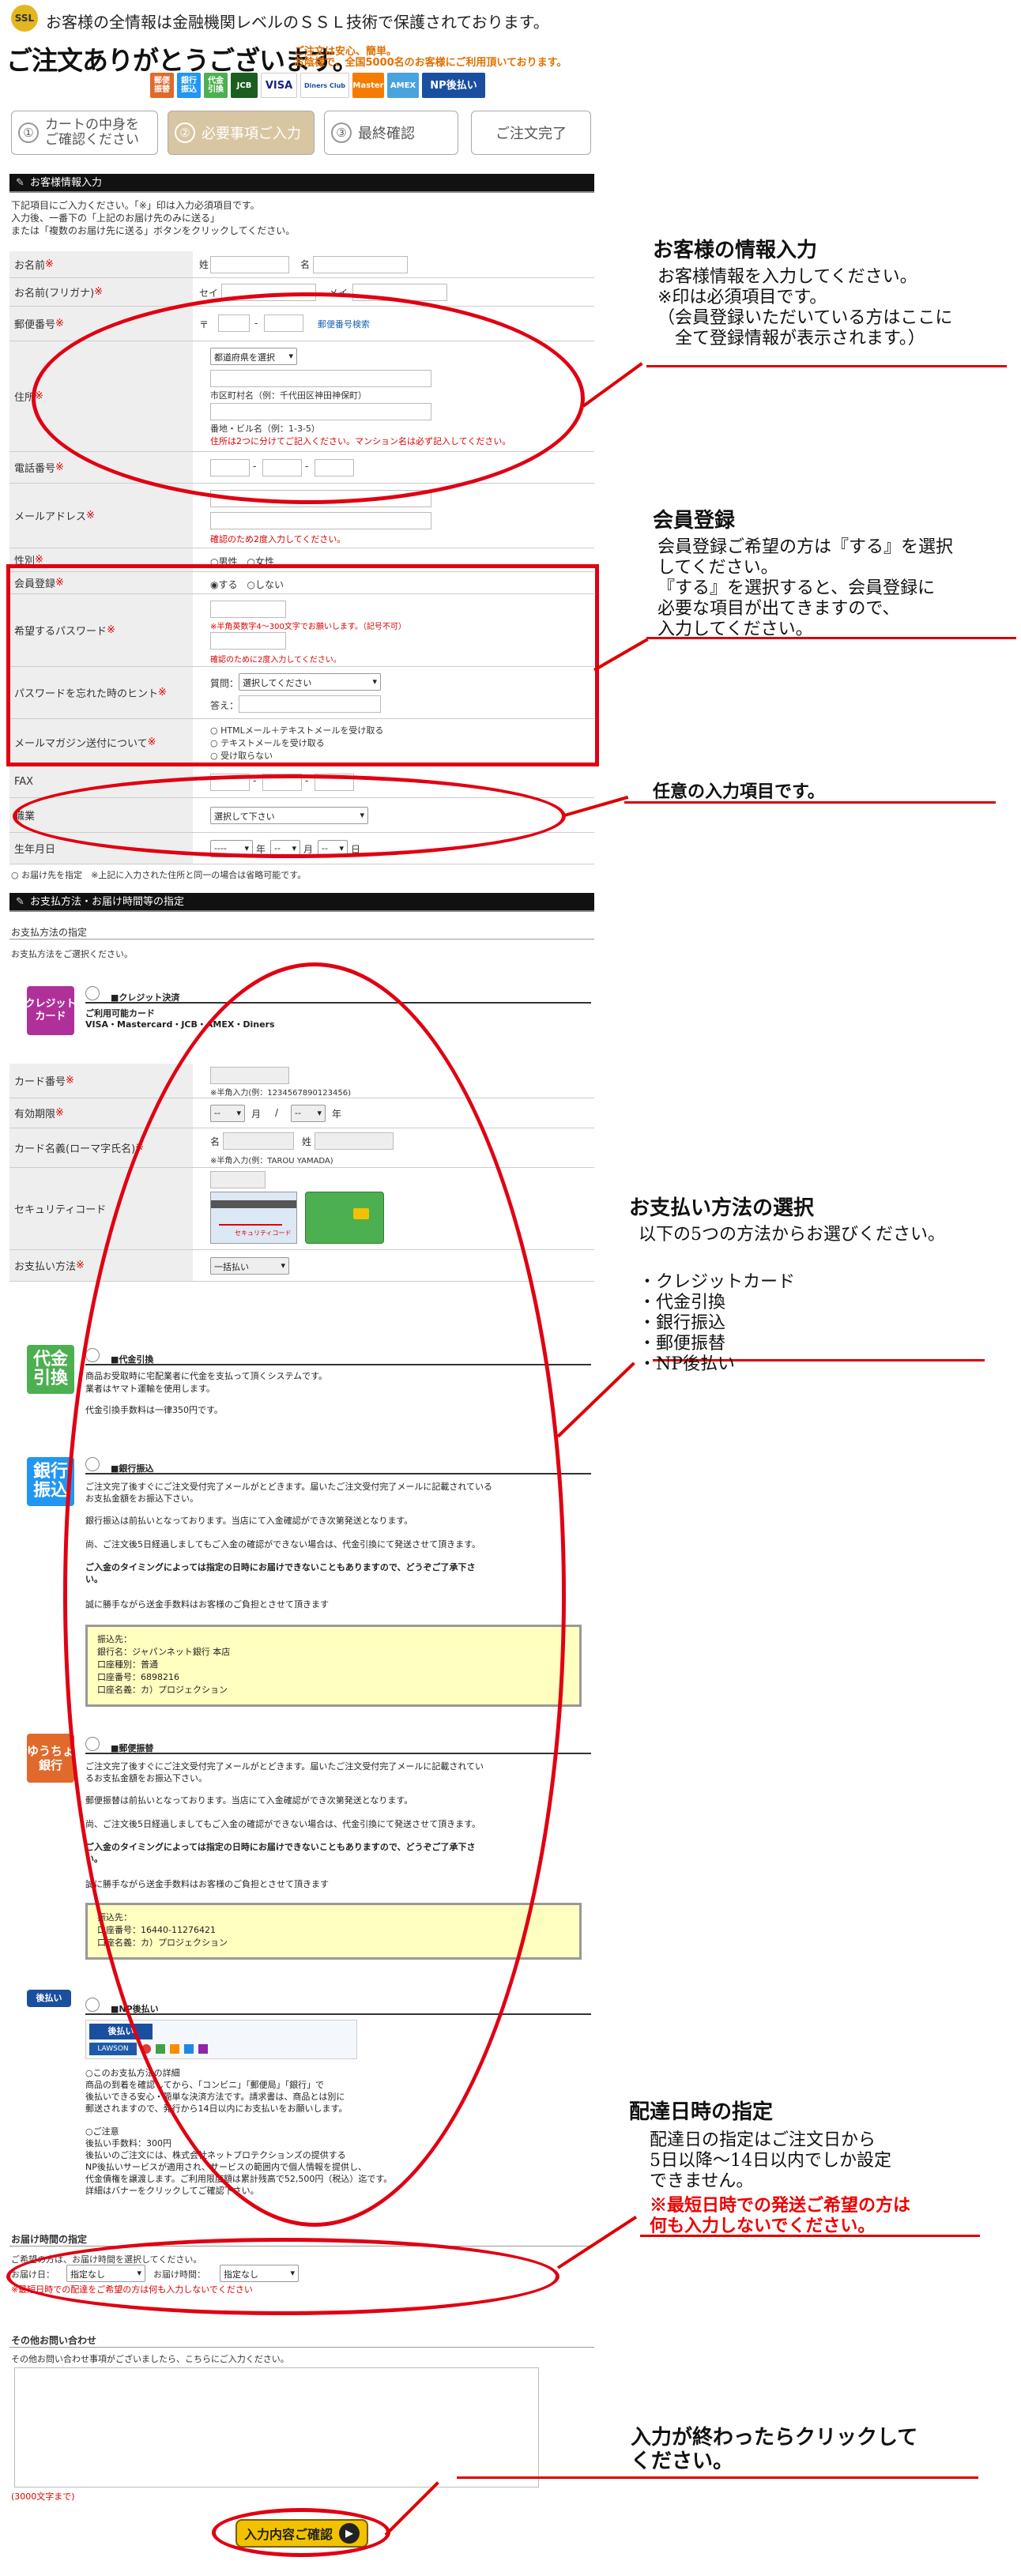 The image size is (1021, 2576). What do you see at coordinates (24, 782) in the screenshot?
I see `label-text: FAX` at bounding box center [24, 782].